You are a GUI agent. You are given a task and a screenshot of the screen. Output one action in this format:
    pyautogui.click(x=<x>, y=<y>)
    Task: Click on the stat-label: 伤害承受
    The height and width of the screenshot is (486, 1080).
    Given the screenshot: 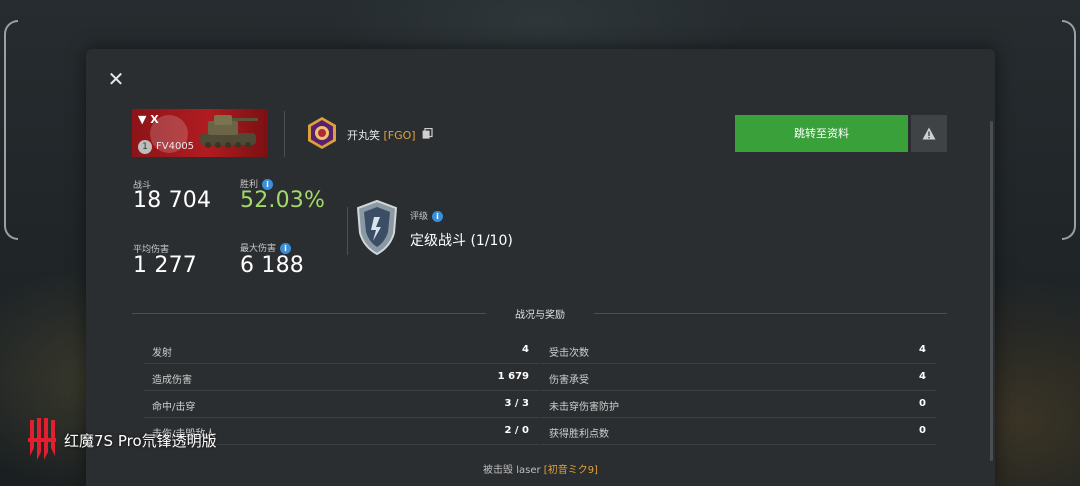 What is the action you would take?
    pyautogui.click(x=569, y=380)
    